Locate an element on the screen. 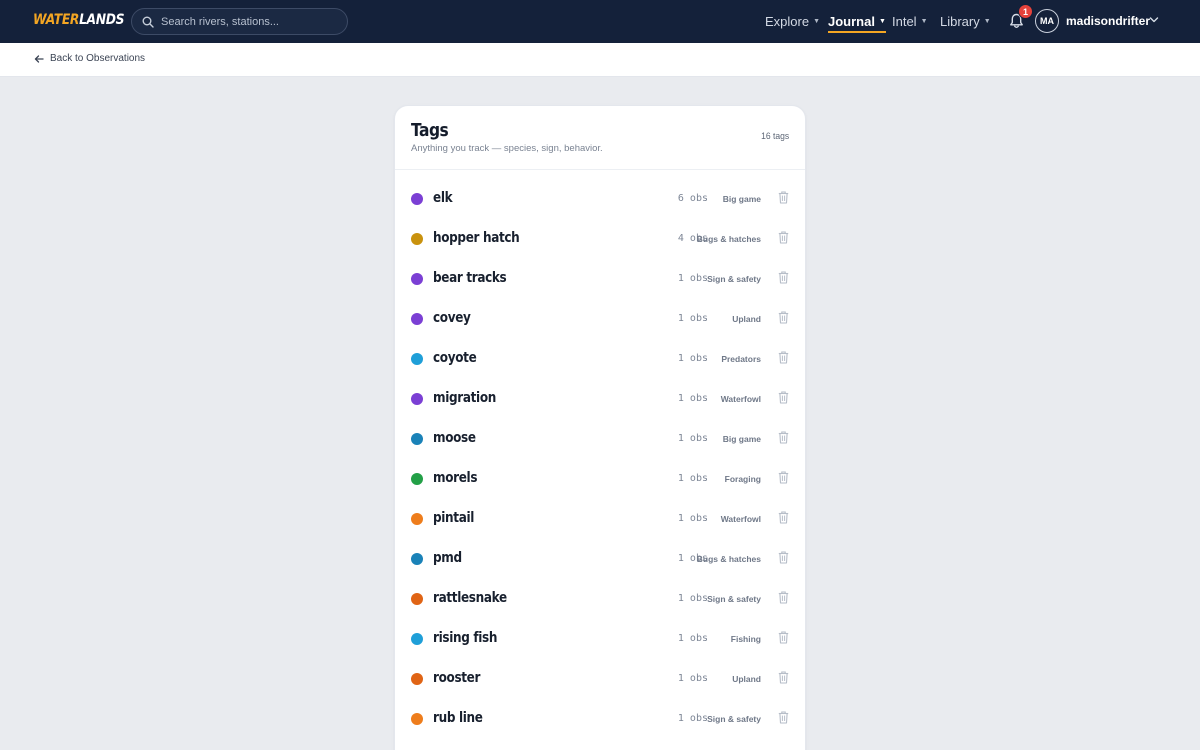  tag-name: bear tracks is located at coordinates (470, 278).